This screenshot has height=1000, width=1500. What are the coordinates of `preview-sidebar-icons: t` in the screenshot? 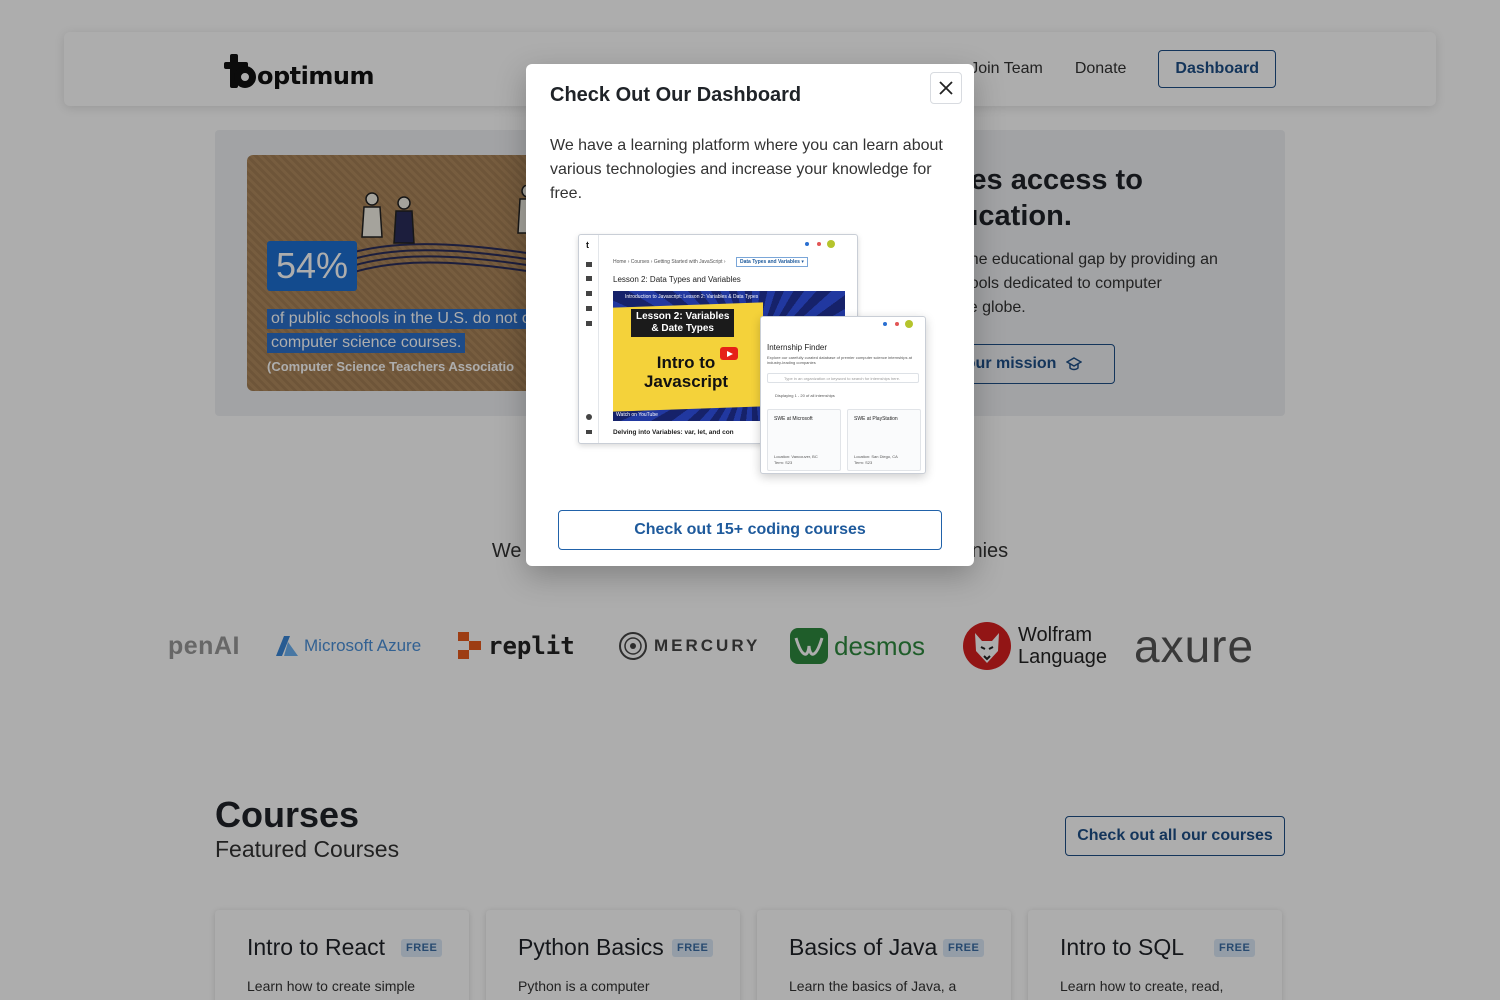 It's located at (589, 337).